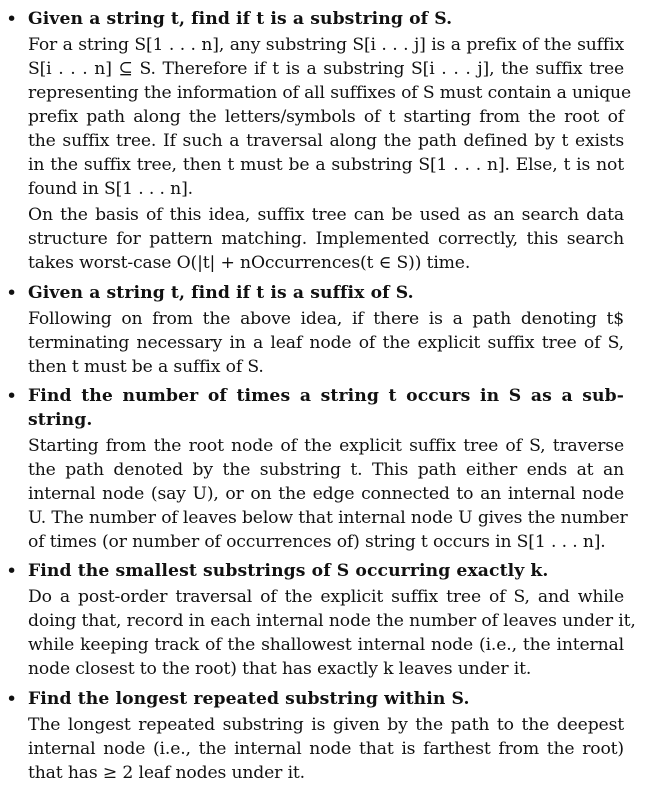  Describe the element at coordinates (146, 367) in the screenshot. I see `body-line: then t must be a suffix of S.` at that location.